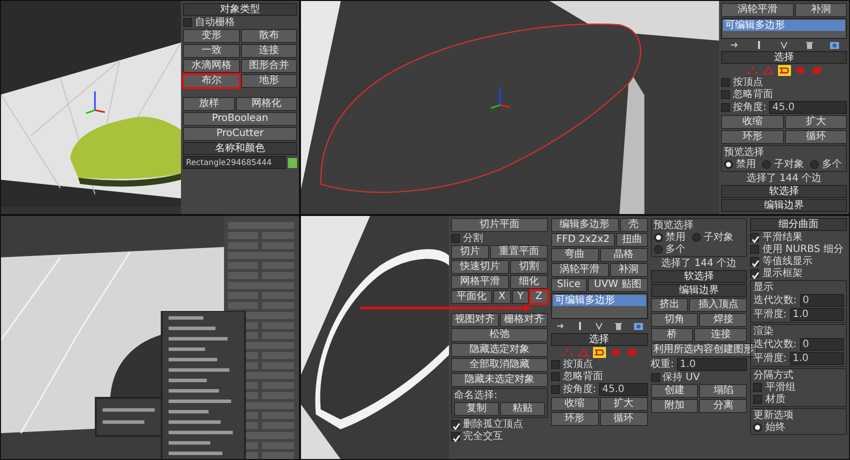 The width and height of the screenshot is (850, 460). Describe the element at coordinates (674, 391) in the screenshot. I see `panel-button: 创建` at that location.